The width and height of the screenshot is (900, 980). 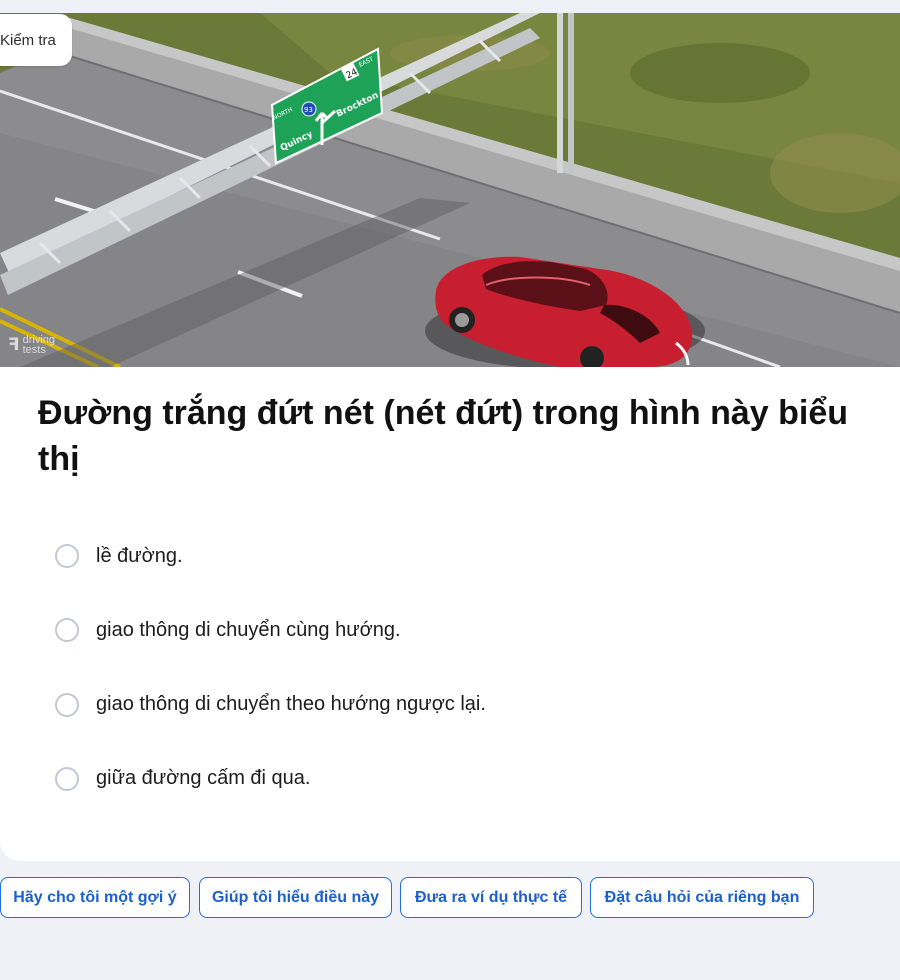 I want to click on answer-option-label: lề đường., so click(x=139, y=555).